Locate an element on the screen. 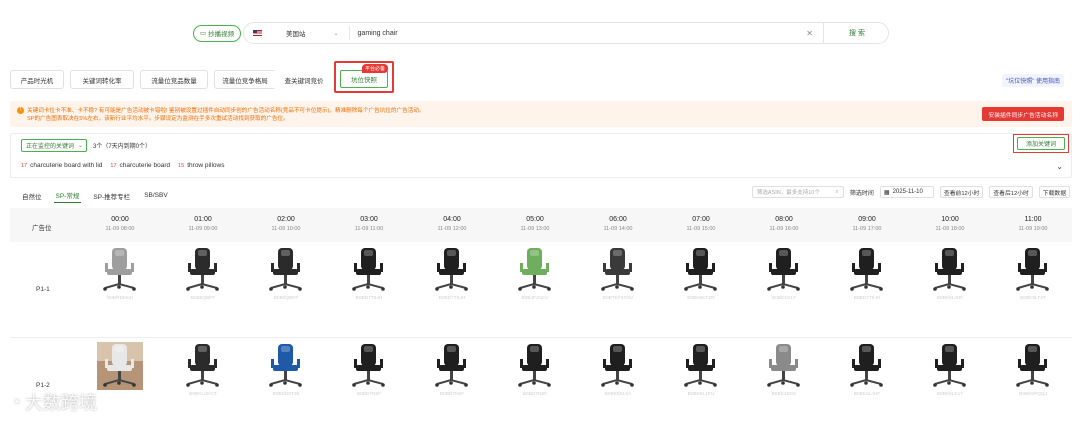  product-cell: B0BD1K1T is located at coordinates (784, 273).